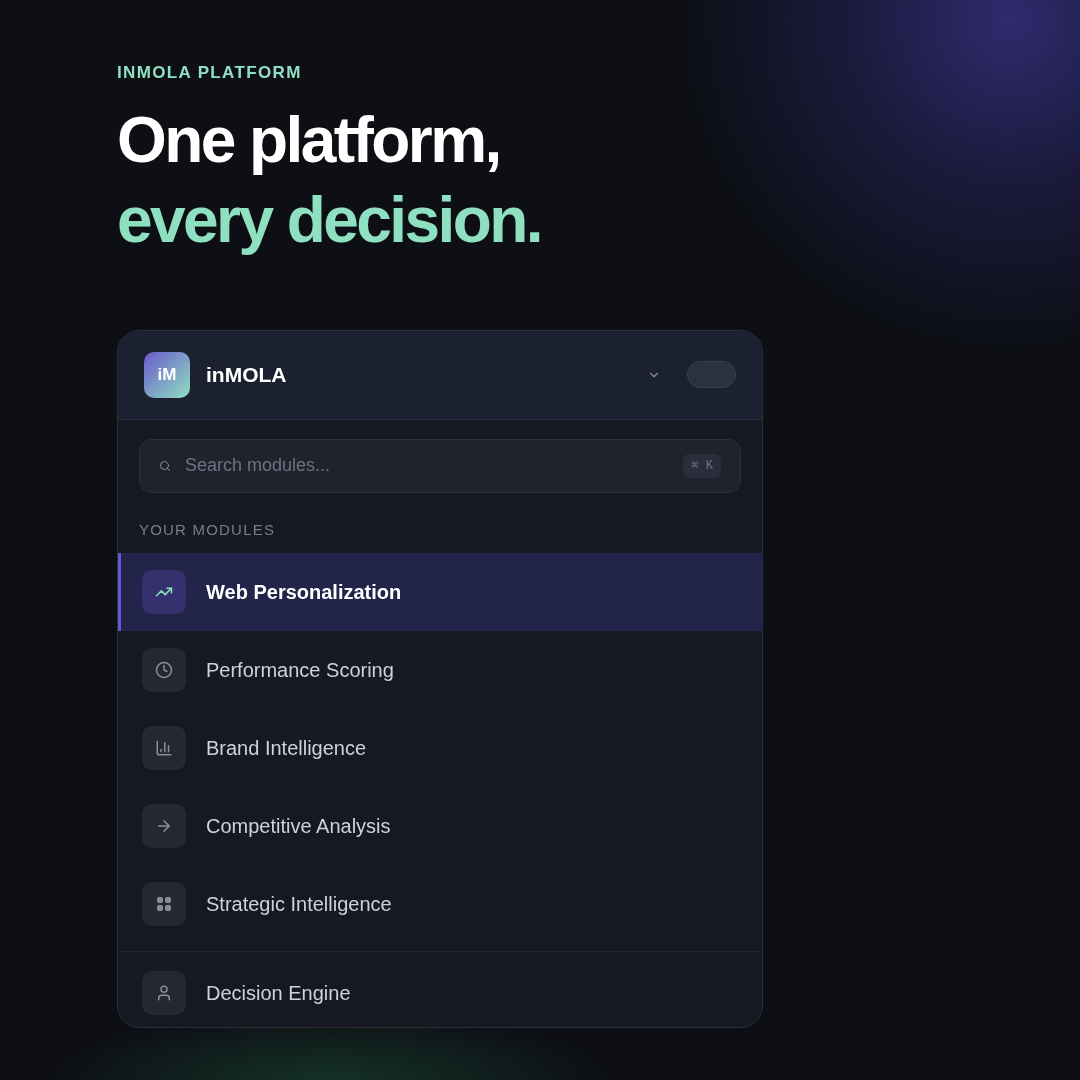  What do you see at coordinates (278, 993) in the screenshot?
I see `module-label: Decision Engine` at bounding box center [278, 993].